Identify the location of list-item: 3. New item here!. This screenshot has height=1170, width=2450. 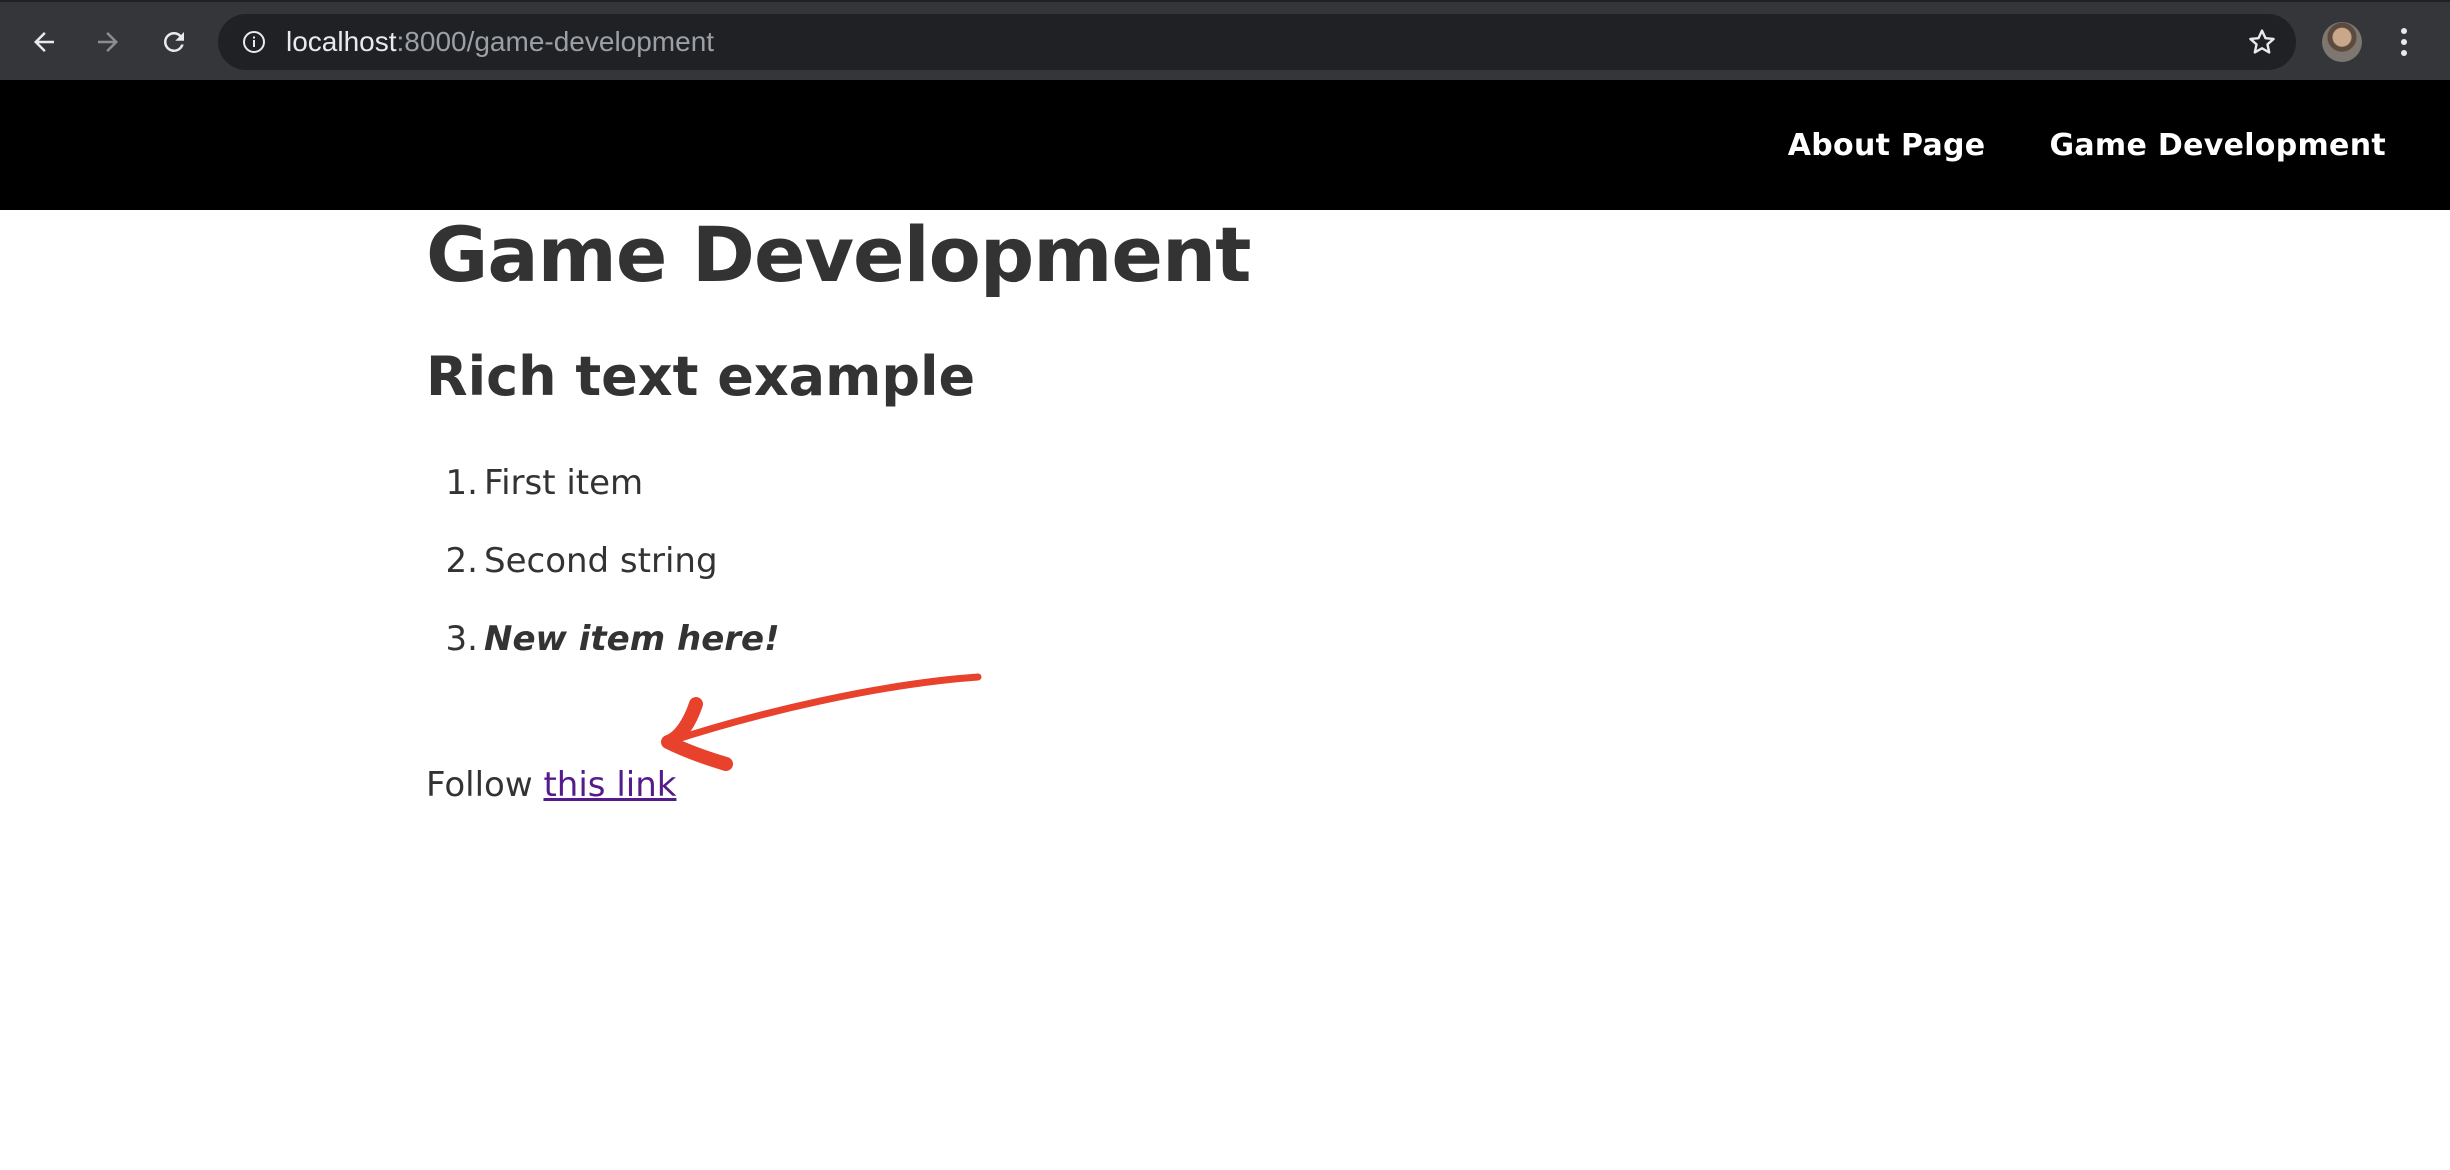
(603, 657).